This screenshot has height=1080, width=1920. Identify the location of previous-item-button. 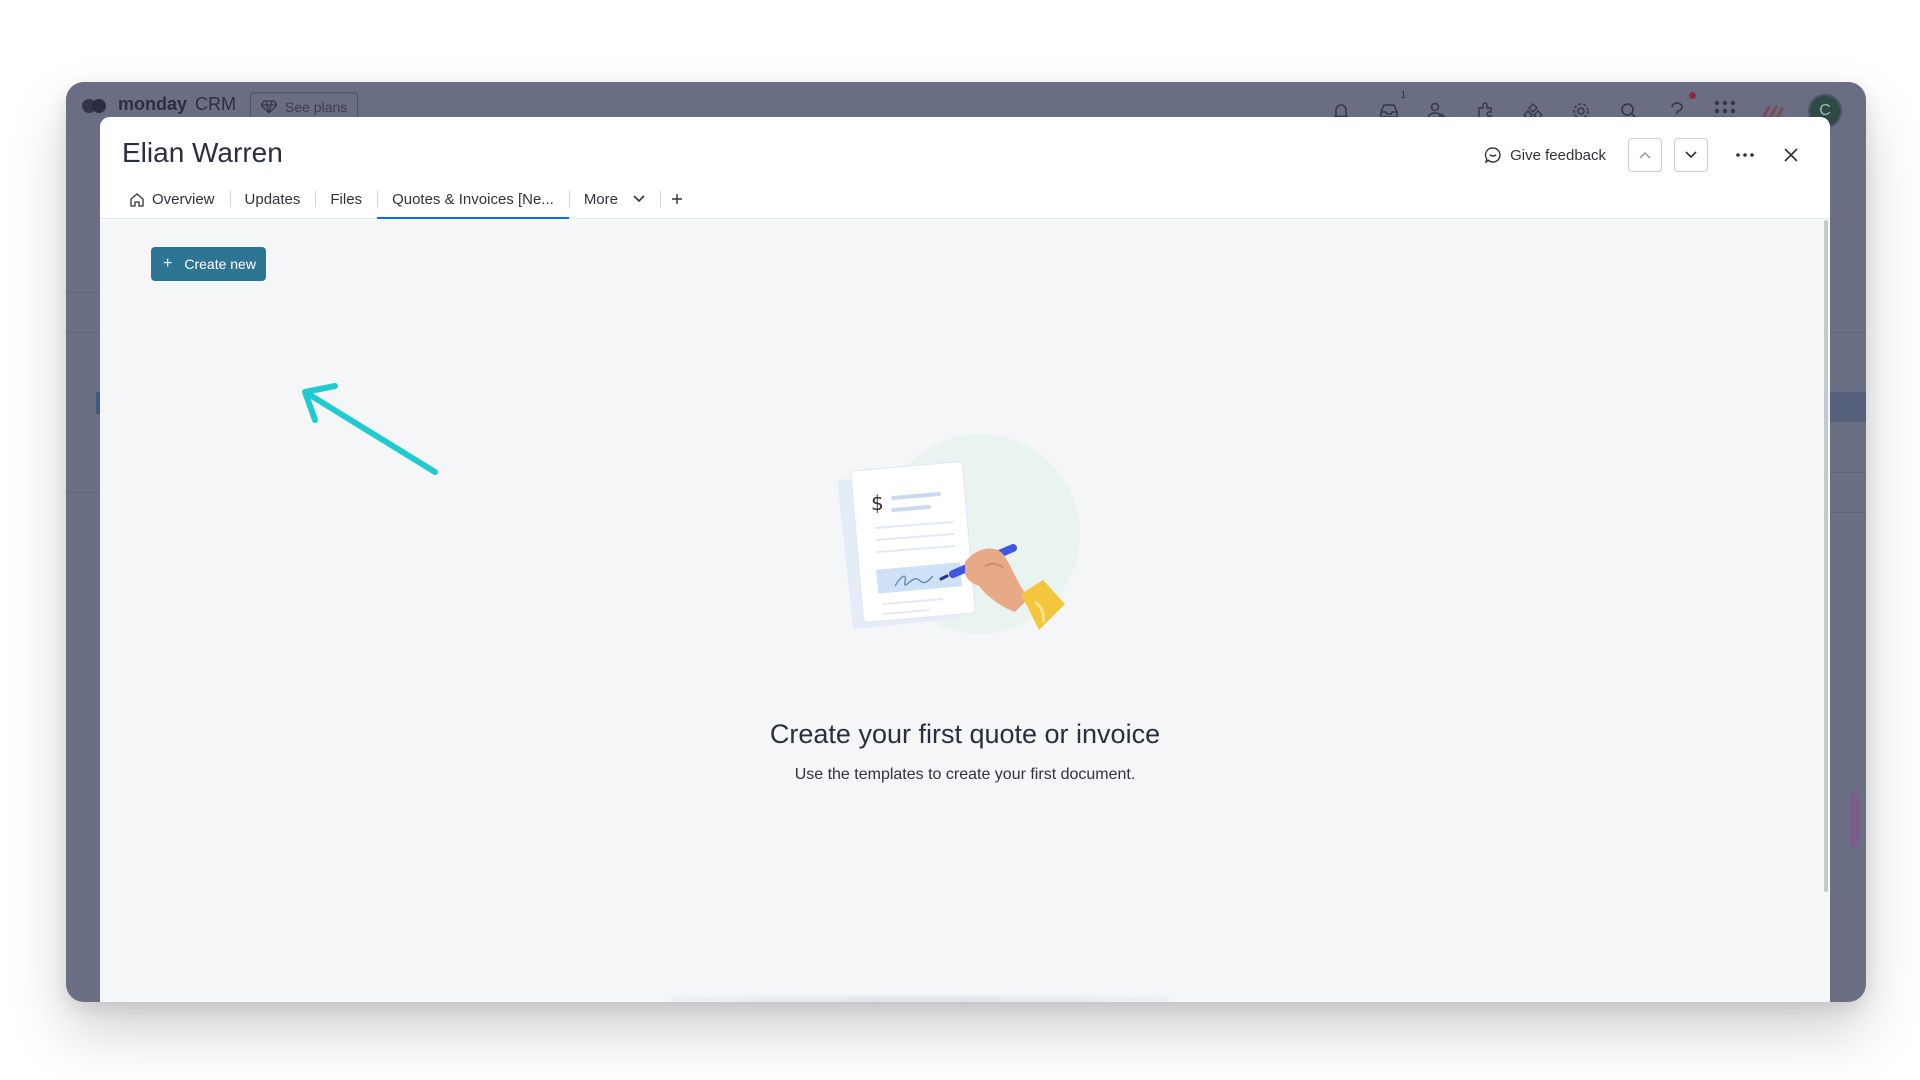
(1645, 155).